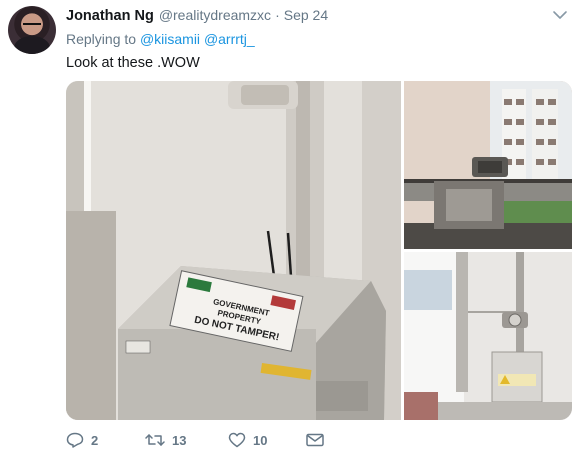 This screenshot has height=455, width=579. I want to click on author-handle: @realitydreamzxc, so click(215, 15).